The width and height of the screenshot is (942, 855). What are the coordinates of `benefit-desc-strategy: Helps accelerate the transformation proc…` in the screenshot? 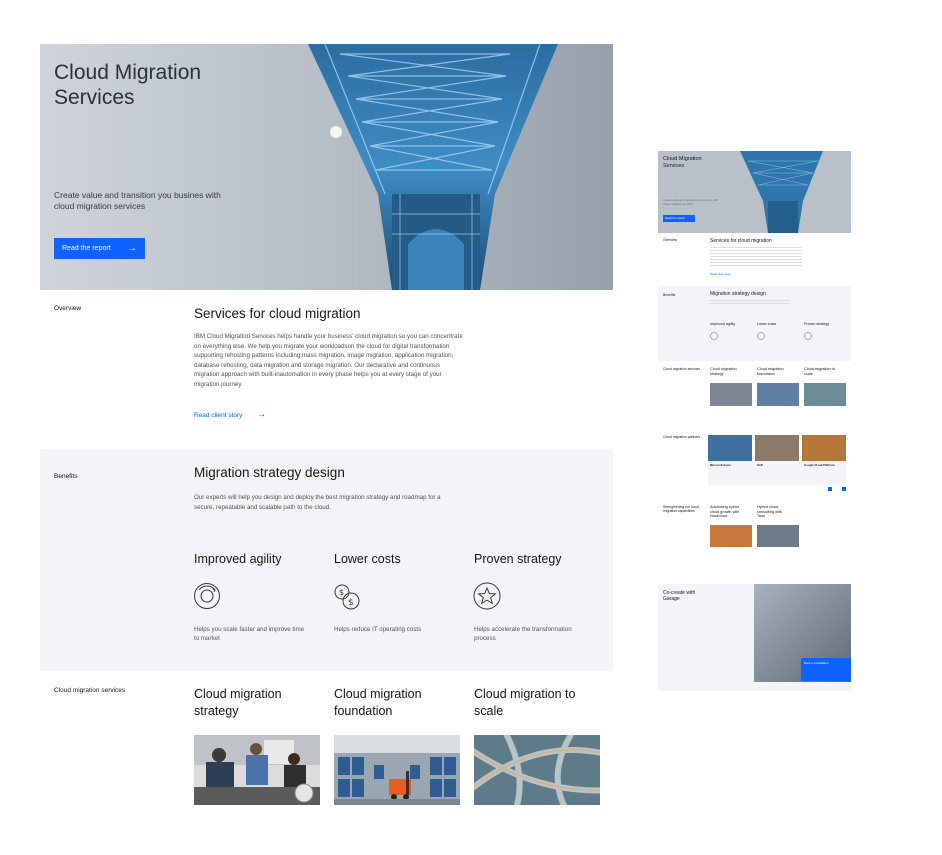 It's located at (523, 634).